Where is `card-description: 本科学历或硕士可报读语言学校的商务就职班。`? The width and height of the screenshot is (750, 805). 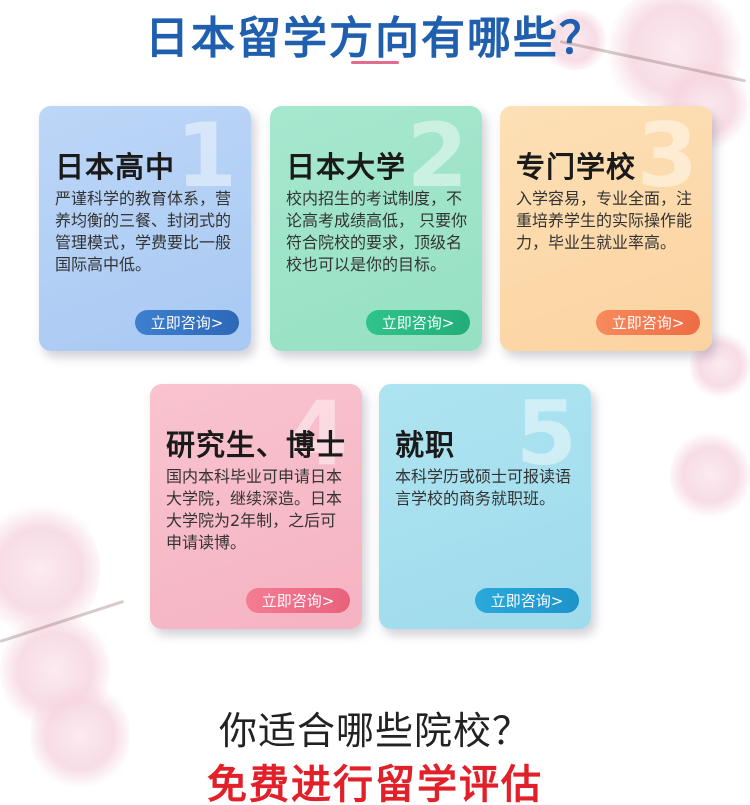
card-description: 本科学历或硕士可报读语言学校的商务就职班。 is located at coordinates (483, 487).